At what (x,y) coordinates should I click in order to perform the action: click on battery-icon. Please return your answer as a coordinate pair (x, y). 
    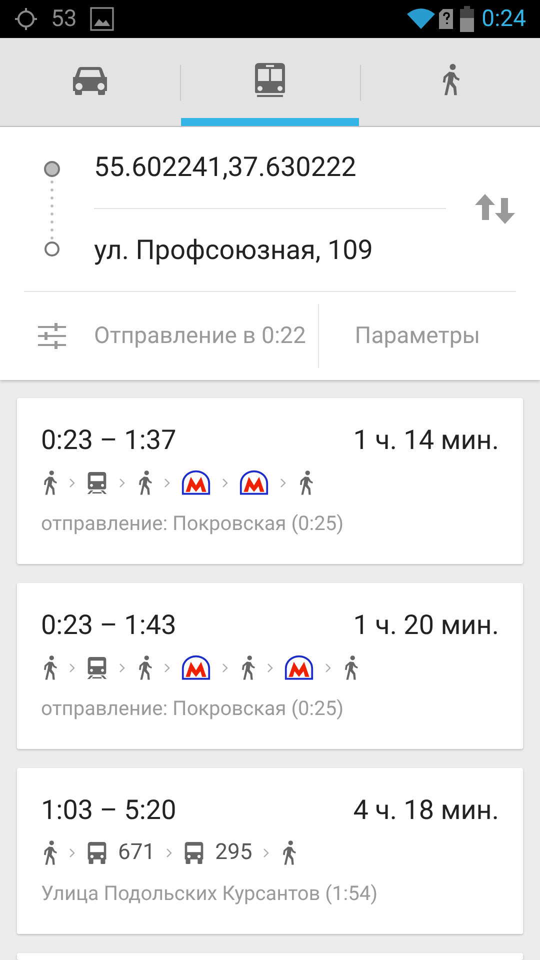
    Looking at the image, I should click on (467, 19).